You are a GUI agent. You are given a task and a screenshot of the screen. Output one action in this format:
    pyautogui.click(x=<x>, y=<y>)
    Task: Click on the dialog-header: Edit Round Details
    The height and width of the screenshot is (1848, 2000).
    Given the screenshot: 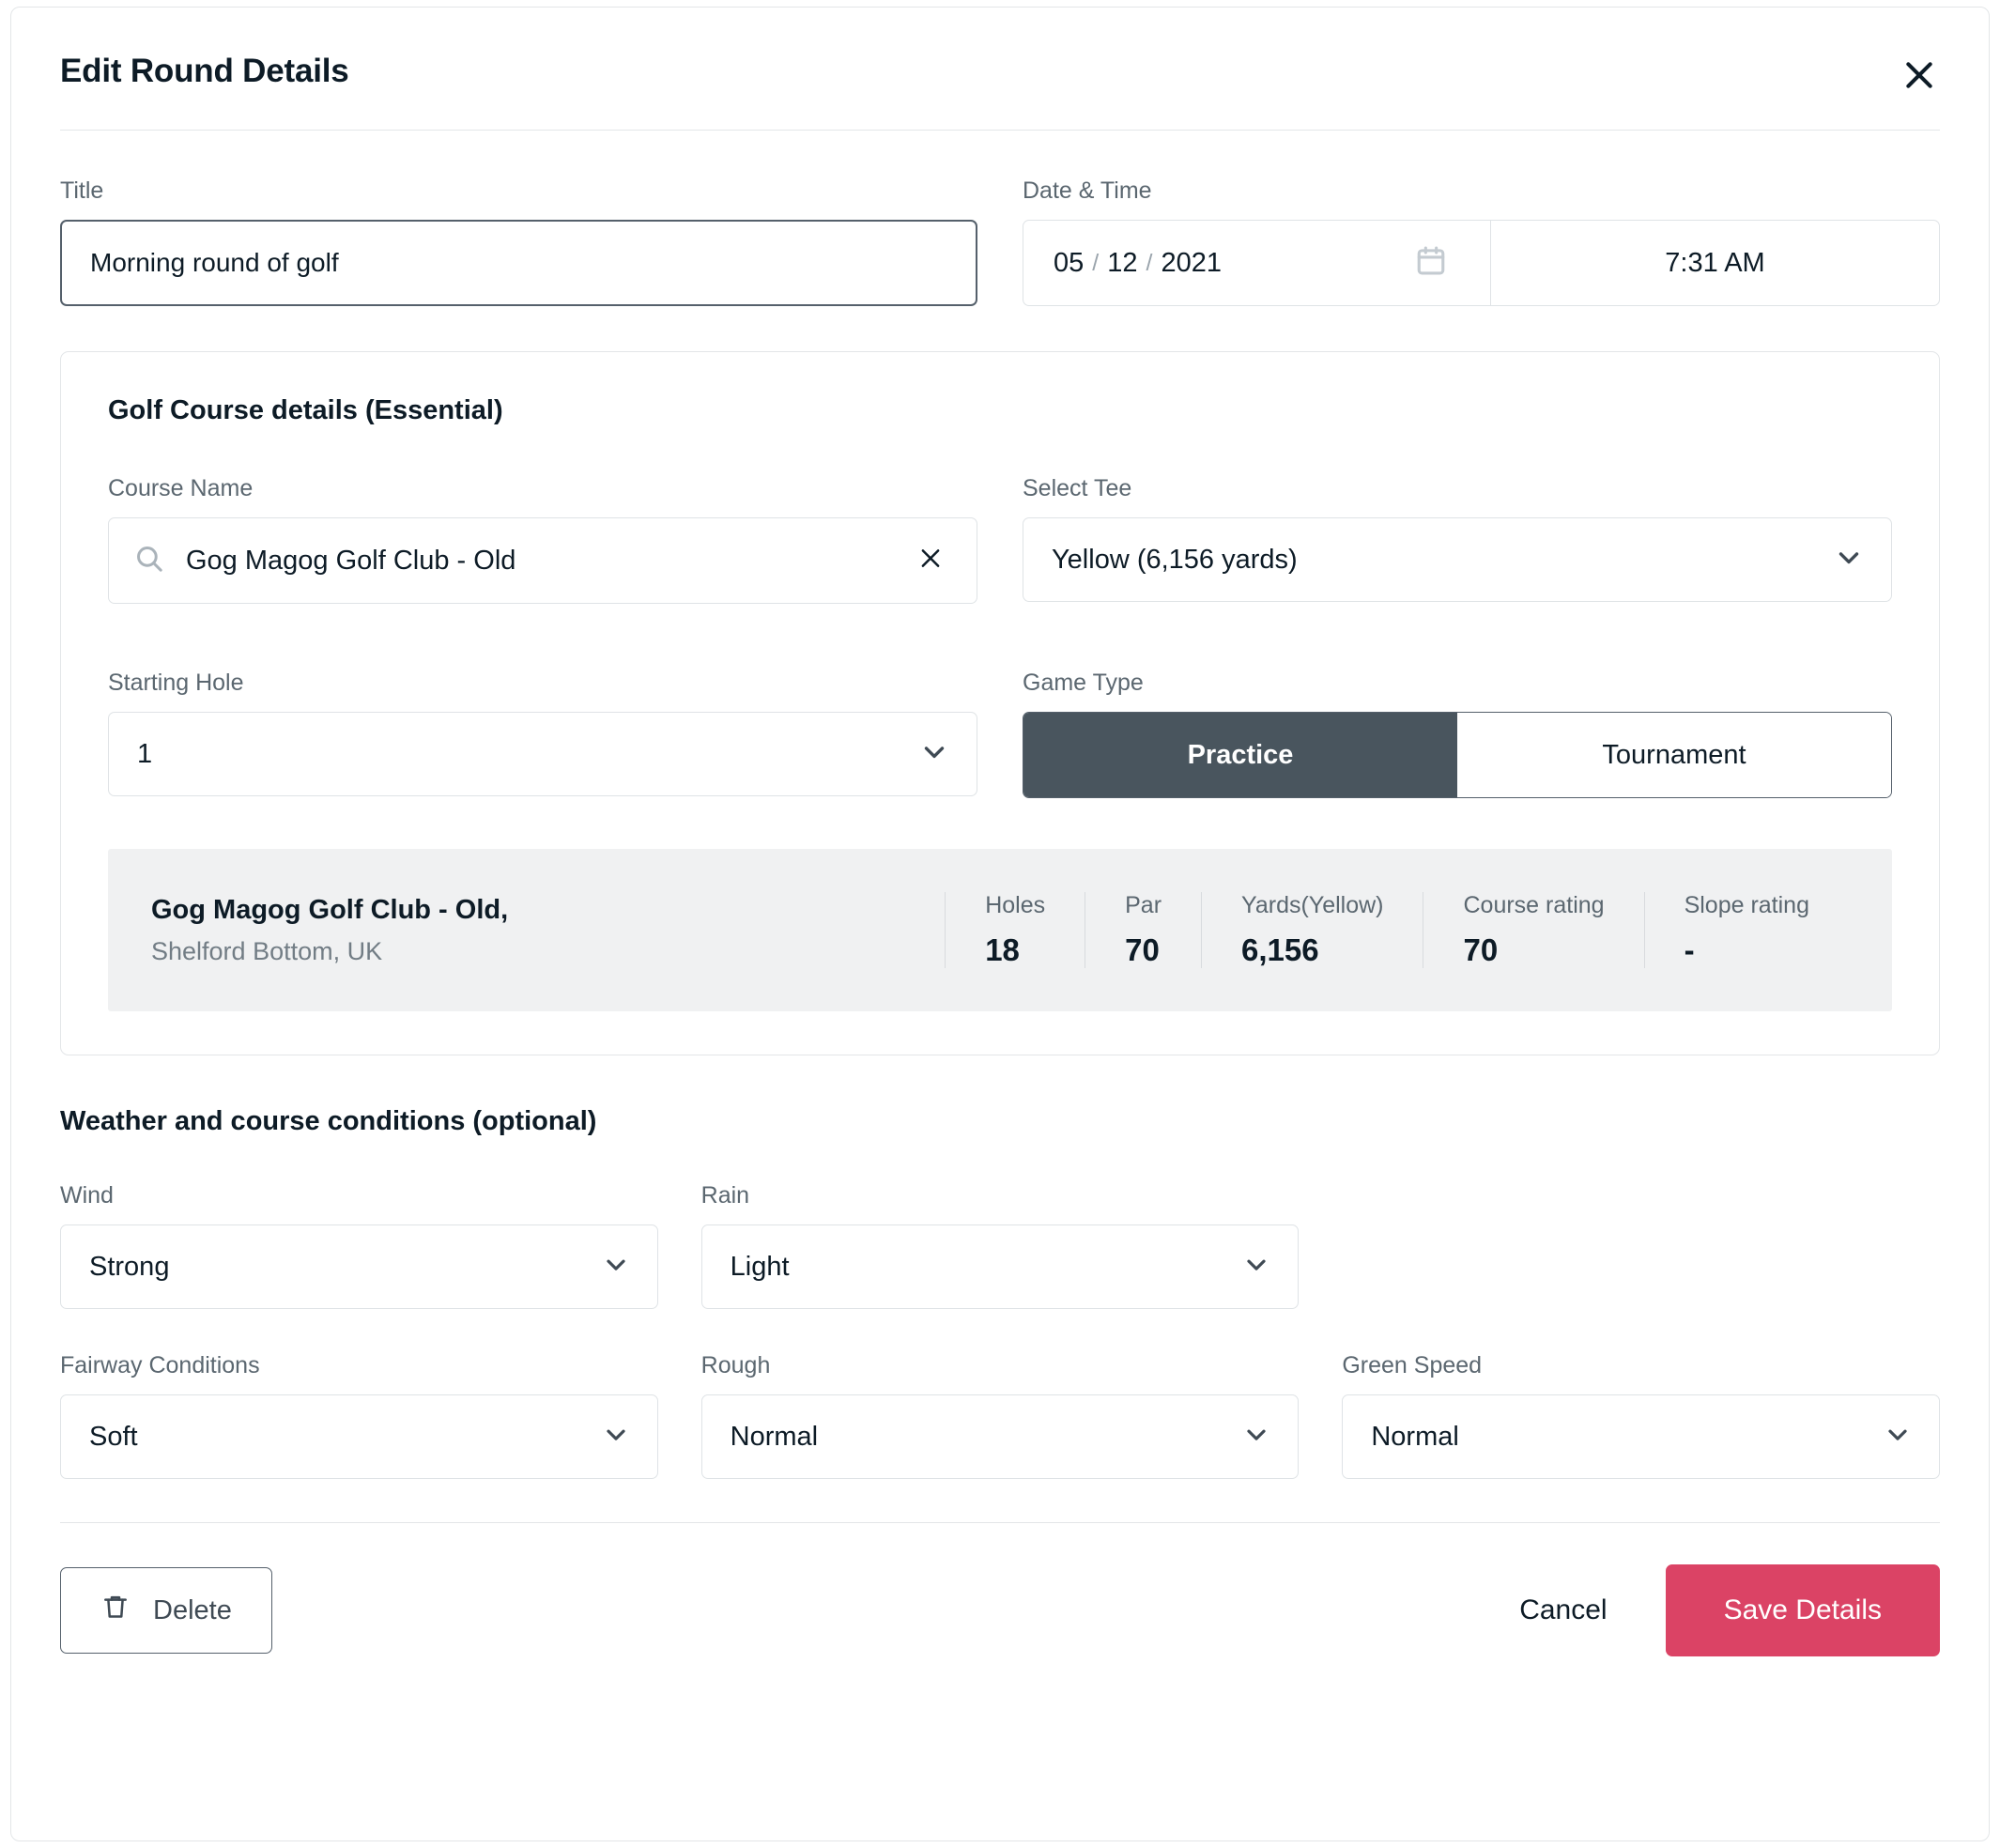 What is the action you would take?
    pyautogui.click(x=1000, y=69)
    